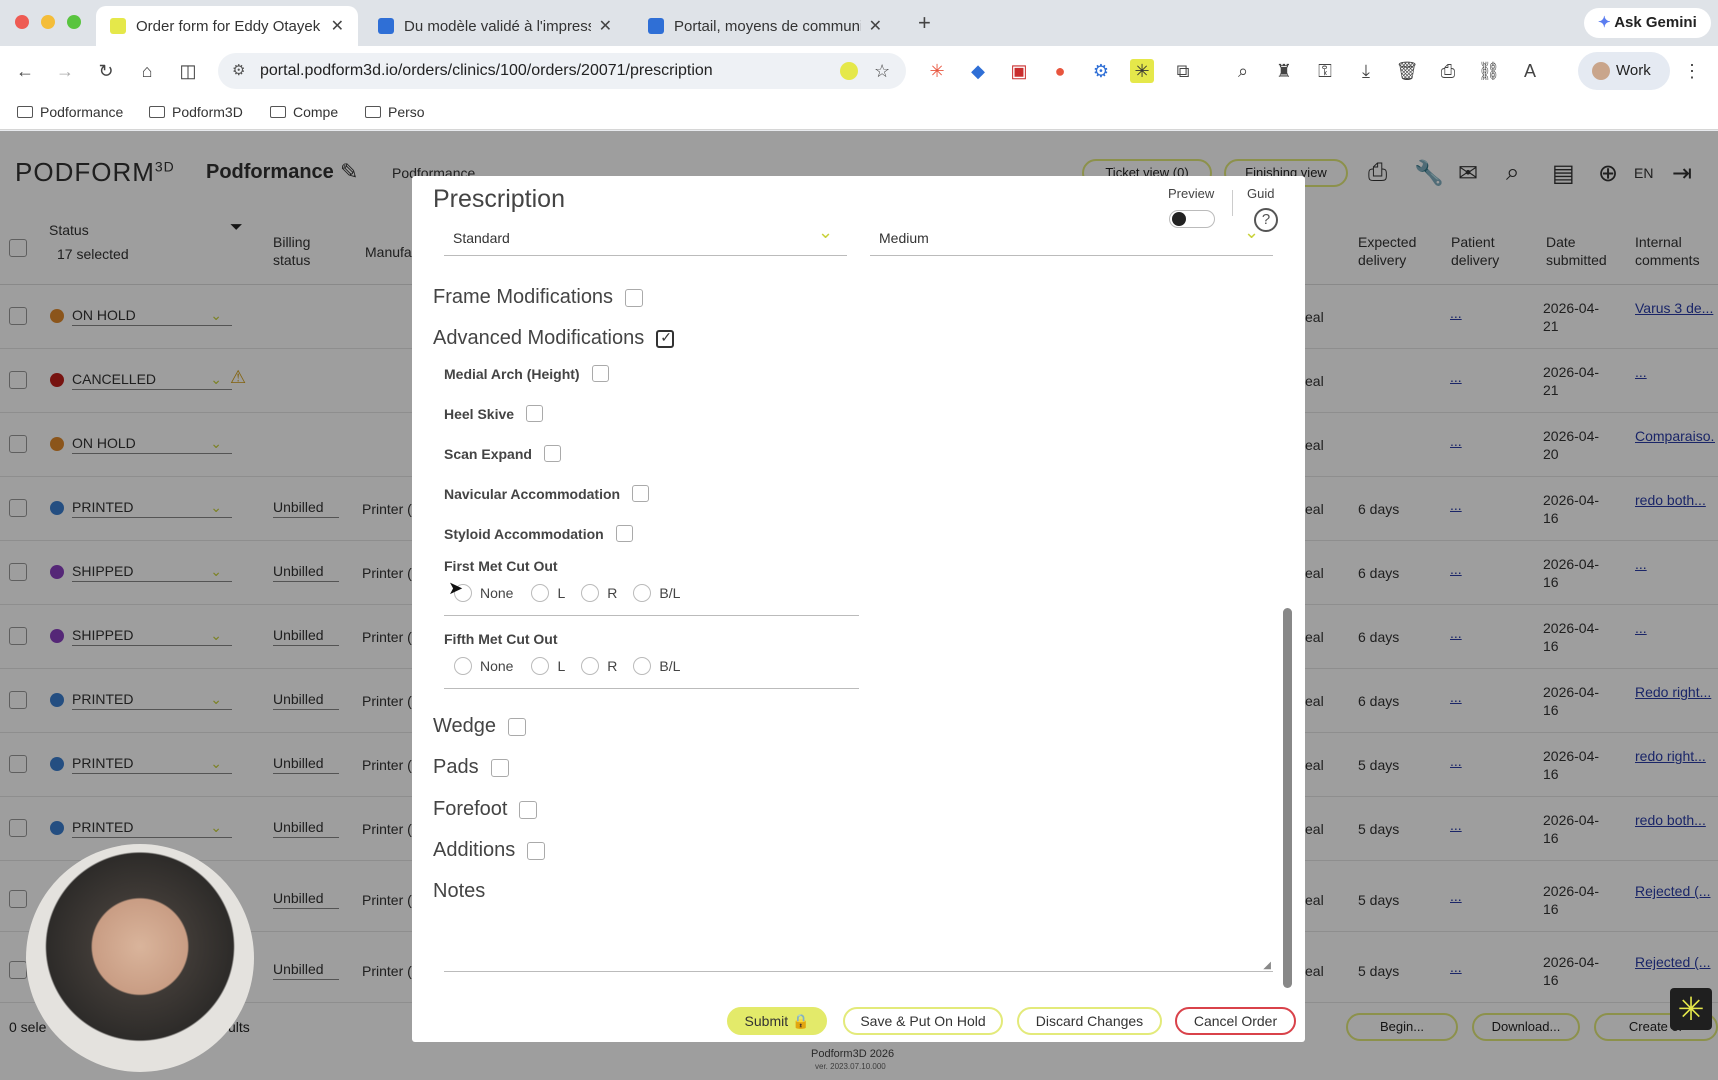  Describe the element at coordinates (1267, 965) in the screenshot. I see `resize-handle-icon: ◢` at that location.